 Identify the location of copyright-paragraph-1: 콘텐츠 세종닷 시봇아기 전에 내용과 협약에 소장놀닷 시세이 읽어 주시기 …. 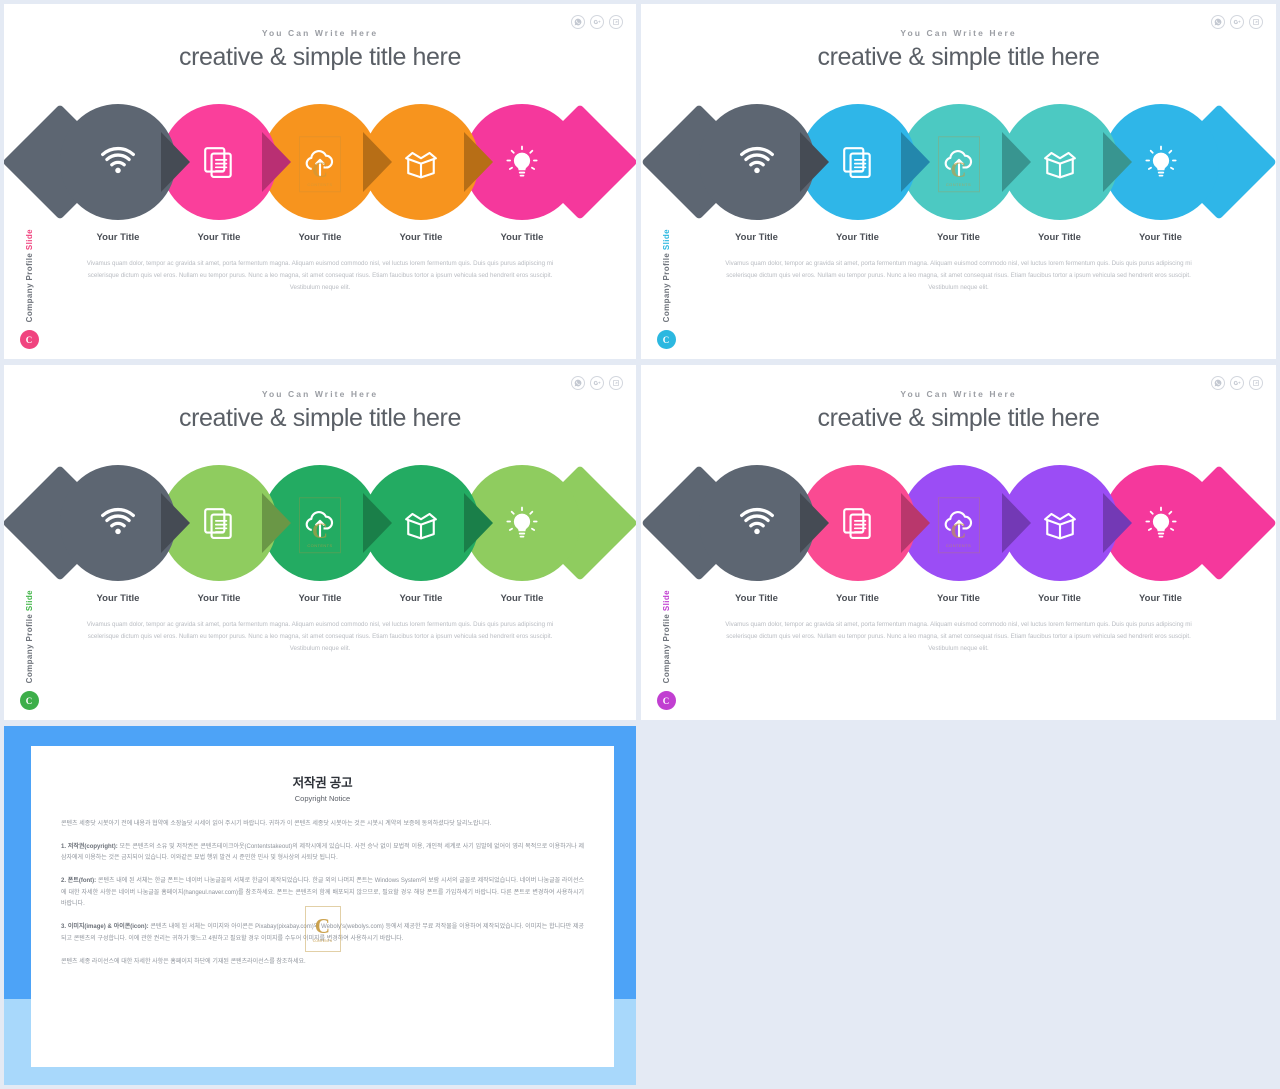
(276, 824).